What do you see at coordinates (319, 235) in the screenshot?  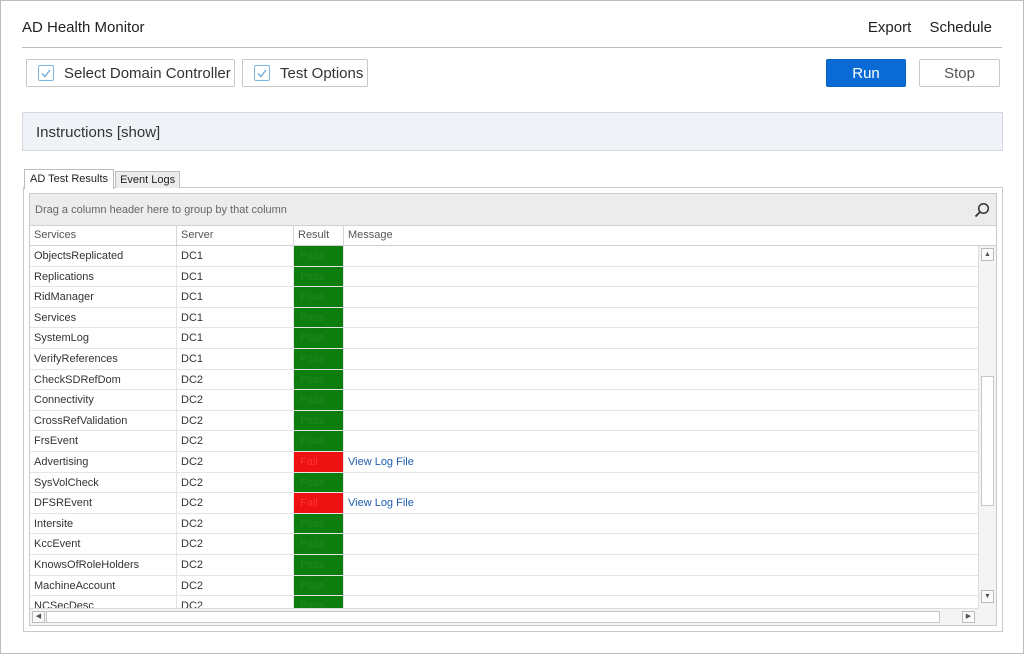 I see `column-header-result: Result` at bounding box center [319, 235].